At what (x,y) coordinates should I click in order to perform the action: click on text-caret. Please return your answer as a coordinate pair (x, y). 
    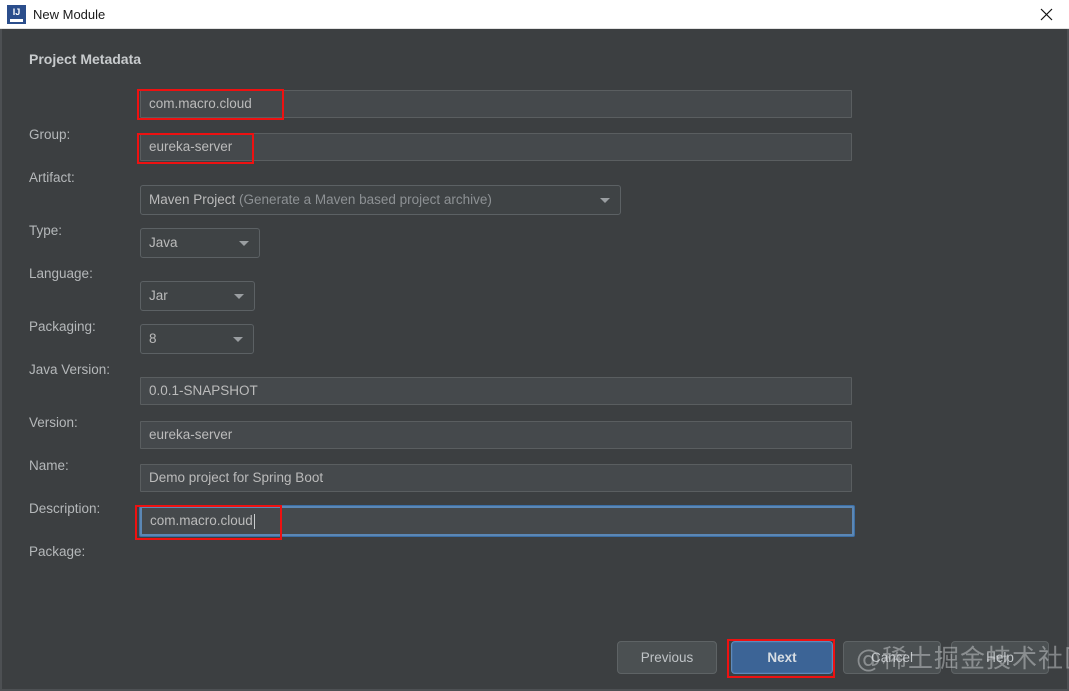
    Looking at the image, I should click on (254, 521).